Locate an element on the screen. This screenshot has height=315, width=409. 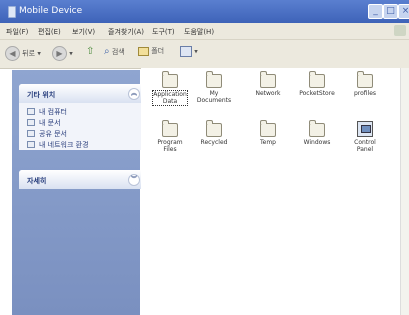
file-name: PocketStore is located at coordinates (317, 93).